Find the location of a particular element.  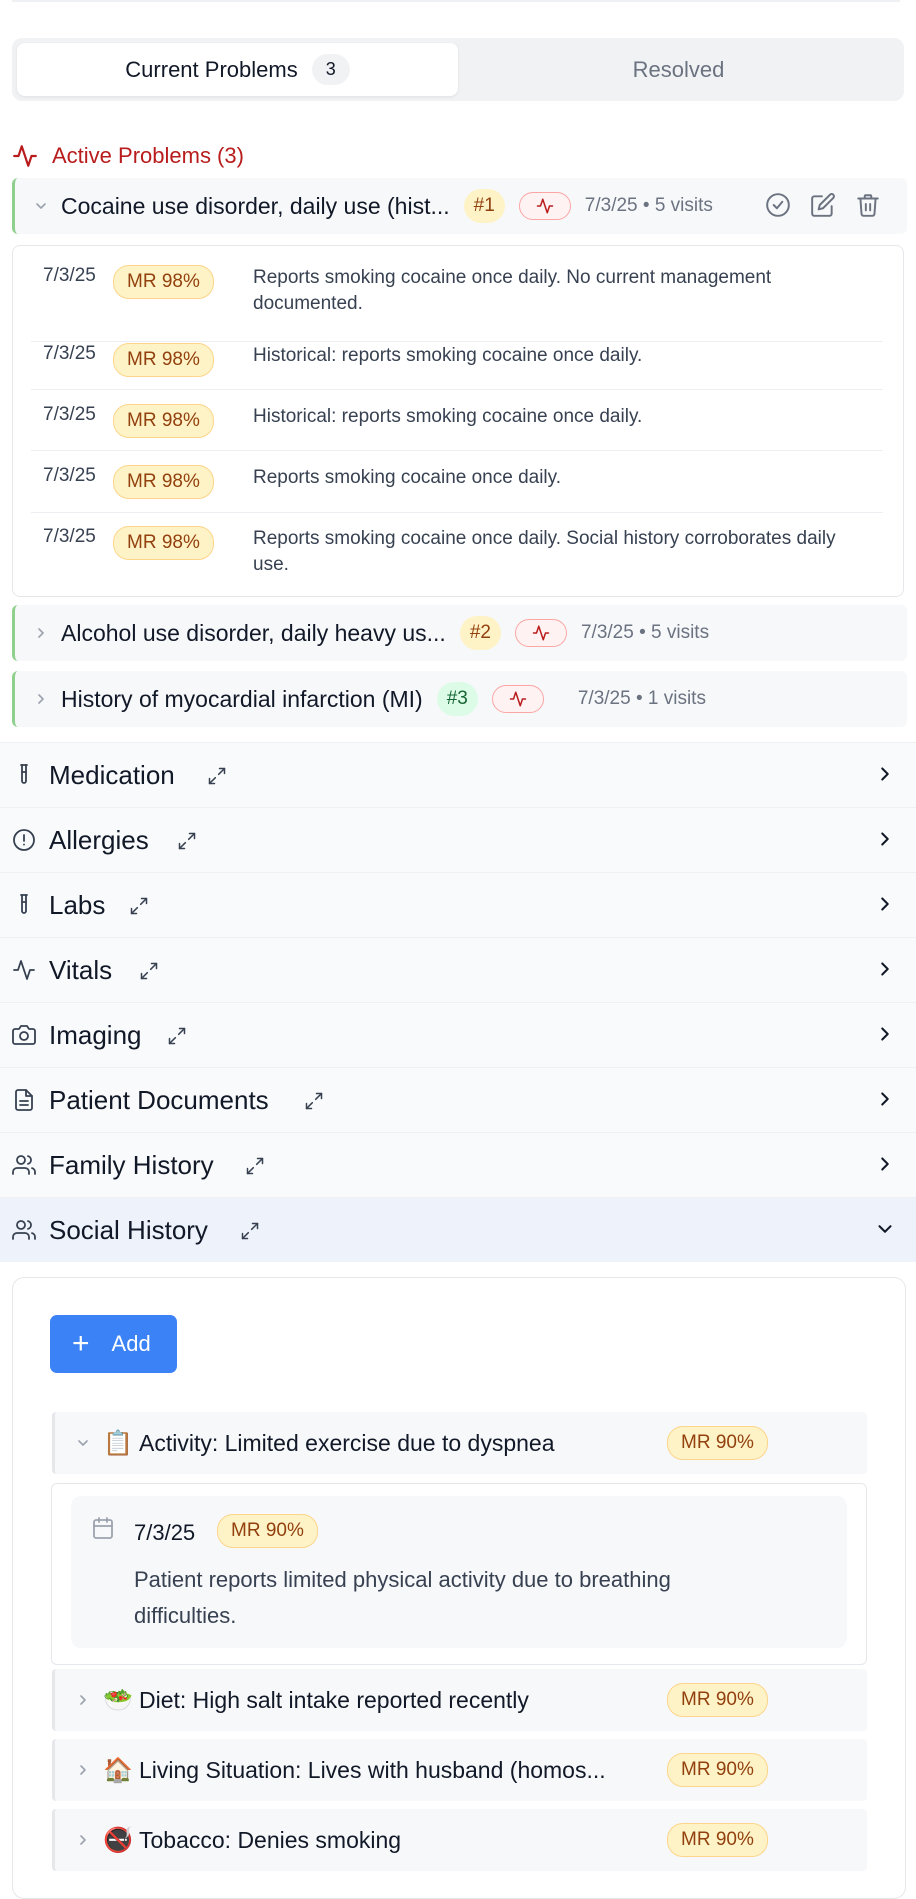

plus-icon: + is located at coordinates (81, 1343).